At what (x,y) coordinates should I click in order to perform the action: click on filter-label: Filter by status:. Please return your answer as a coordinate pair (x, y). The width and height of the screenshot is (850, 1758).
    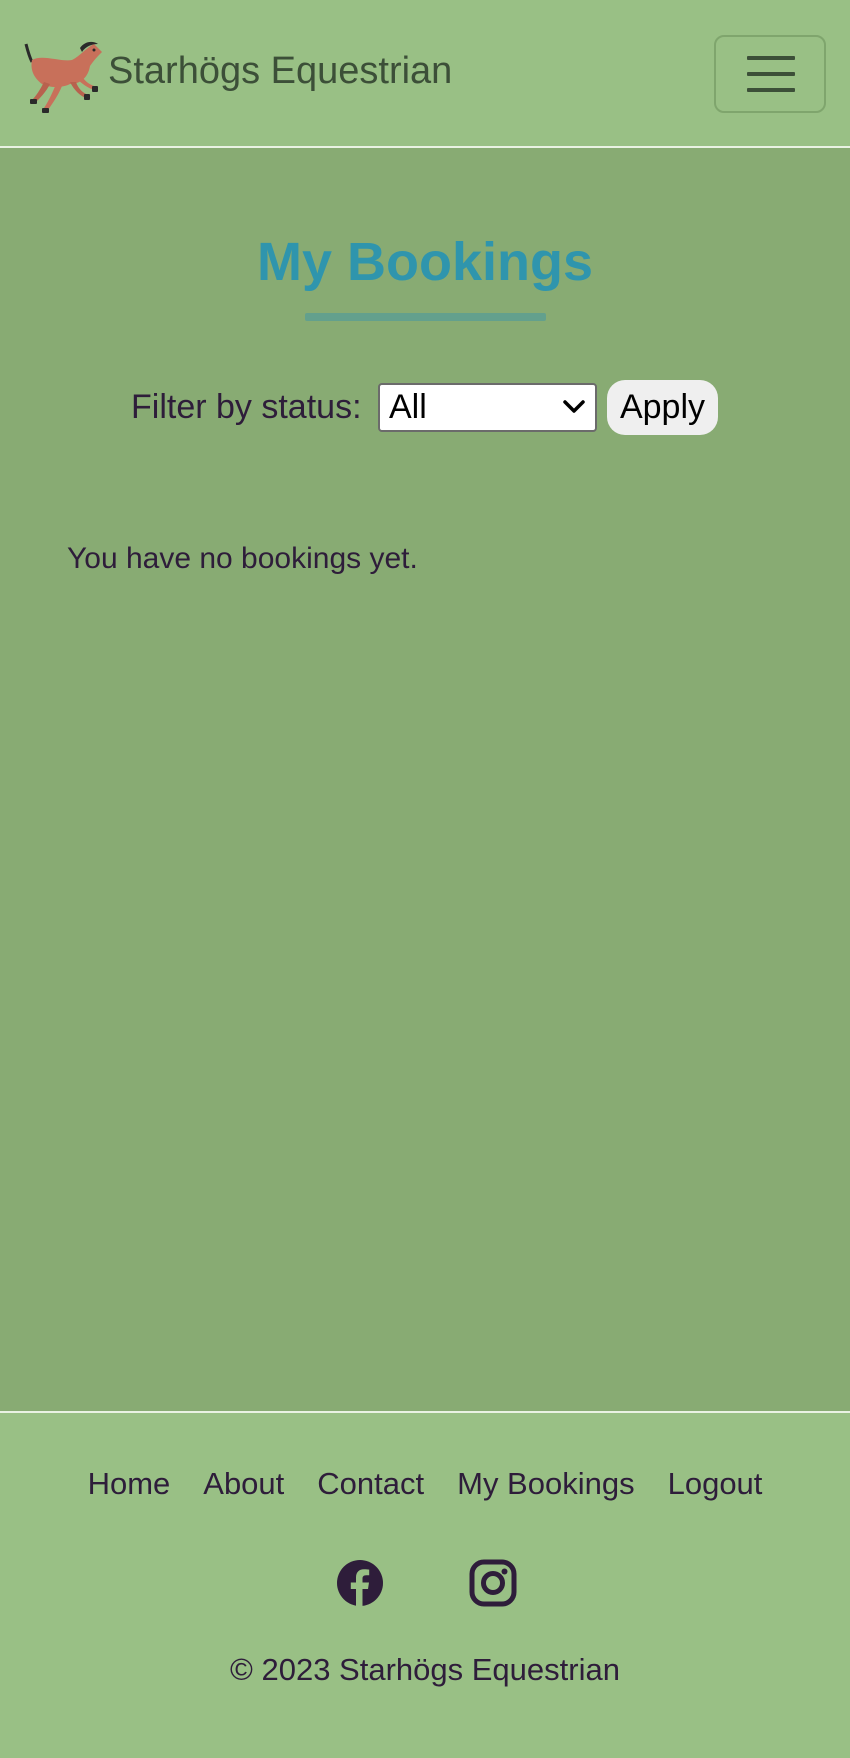
    Looking at the image, I should click on (246, 407).